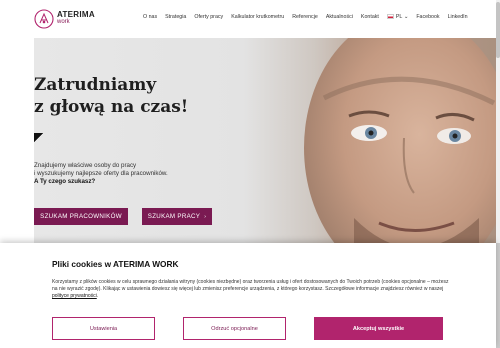 Image resolution: width=500 pixels, height=348 pixels. What do you see at coordinates (63, 22) in the screenshot?
I see `brand-sub: work` at bounding box center [63, 22].